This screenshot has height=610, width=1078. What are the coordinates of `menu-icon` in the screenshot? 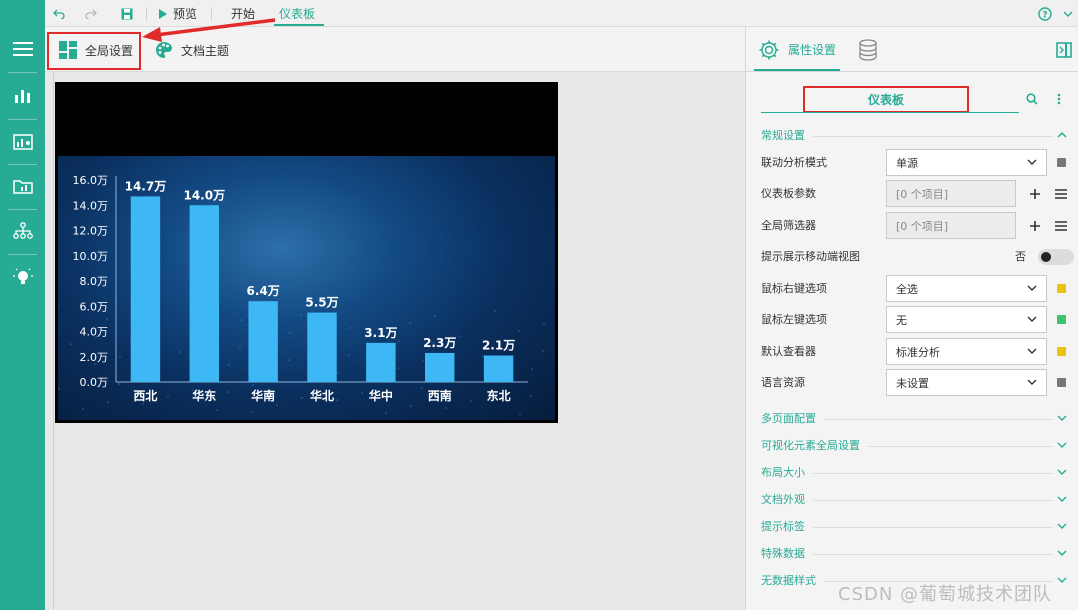 It's located at (22, 49).